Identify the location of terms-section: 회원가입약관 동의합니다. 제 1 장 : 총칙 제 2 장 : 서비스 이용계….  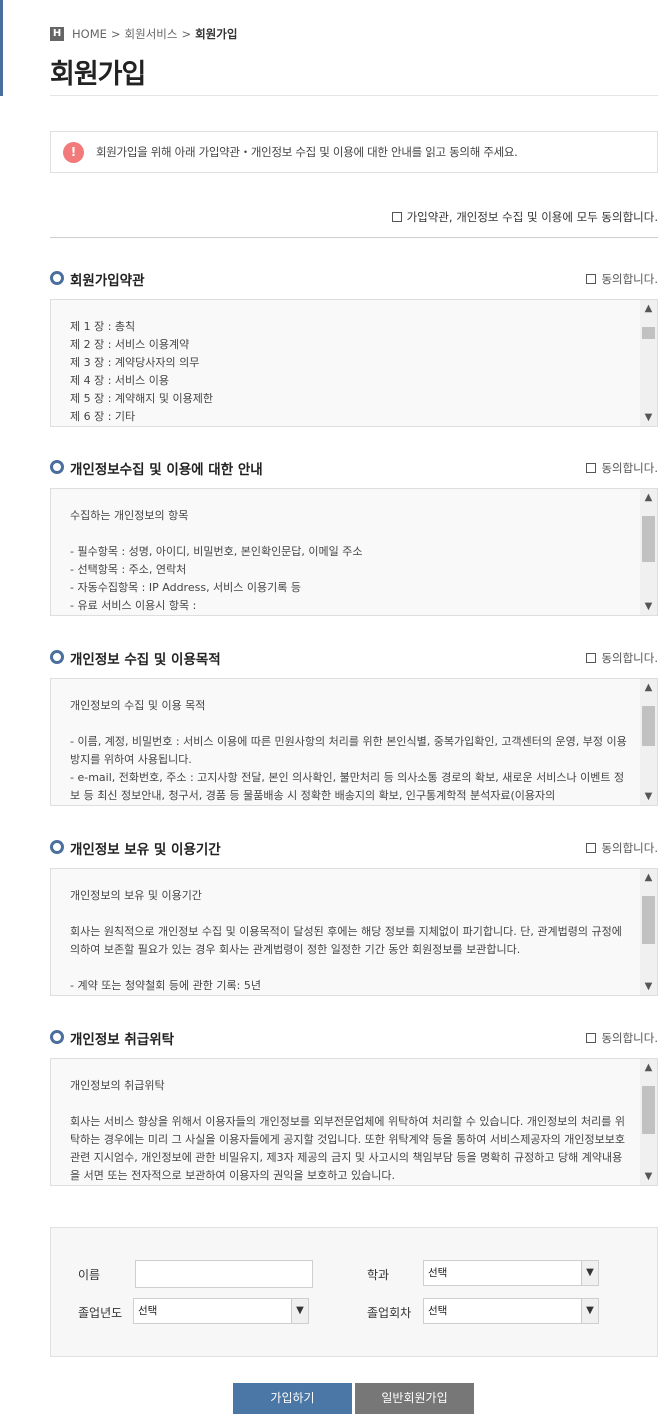
(354, 348).